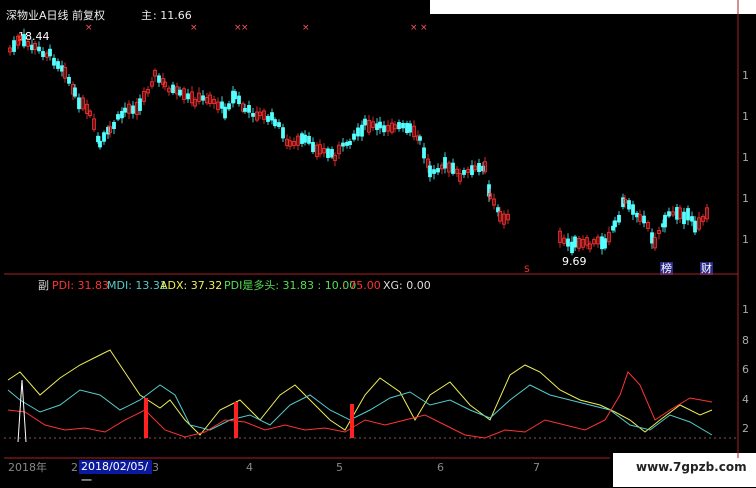 The height and width of the screenshot is (488, 756). Describe the element at coordinates (22, 411) in the screenshot. I see `xg-spike` at that location.